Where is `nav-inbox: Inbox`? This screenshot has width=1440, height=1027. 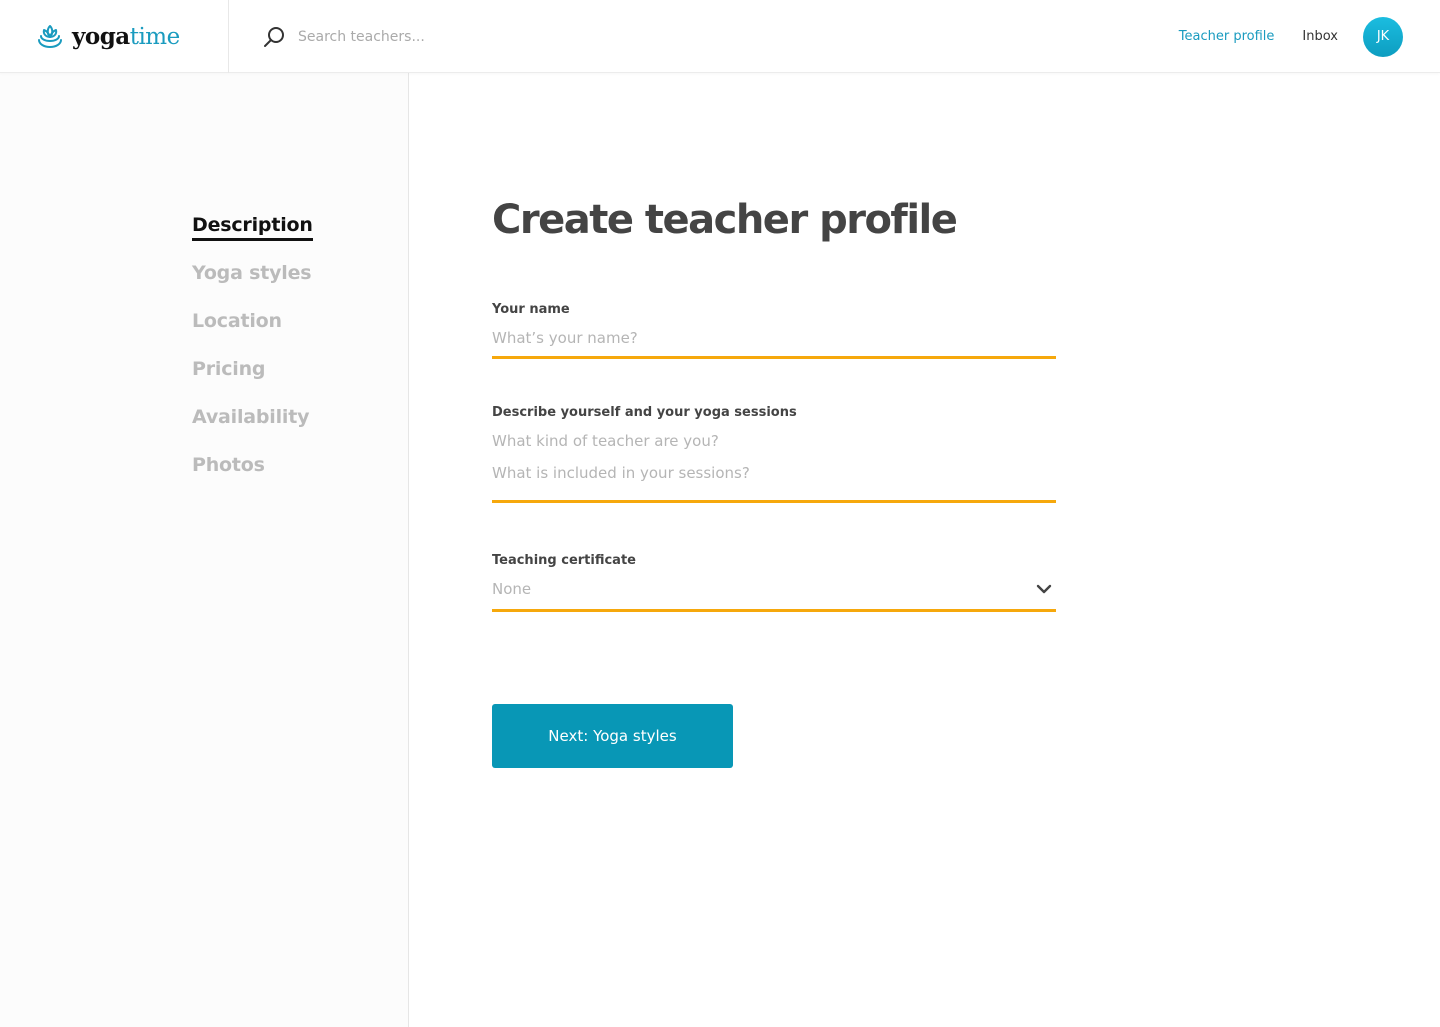 nav-inbox: Inbox is located at coordinates (1320, 36).